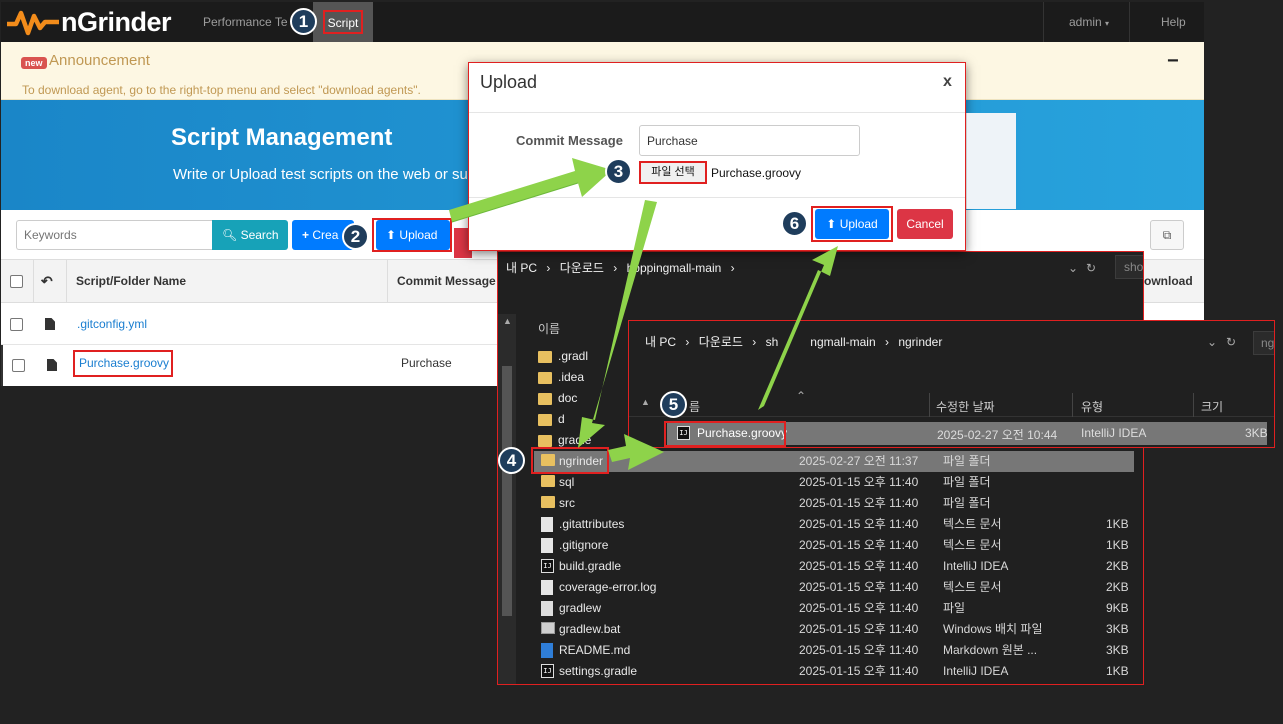  I want to click on script-name-link: .gitconfig.yml, so click(112, 324).